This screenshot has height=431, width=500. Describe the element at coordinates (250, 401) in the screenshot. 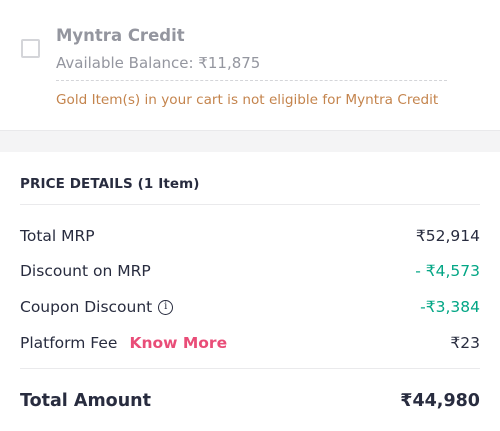

I see `total-amount-row: Total Amount ₹44,980` at that location.